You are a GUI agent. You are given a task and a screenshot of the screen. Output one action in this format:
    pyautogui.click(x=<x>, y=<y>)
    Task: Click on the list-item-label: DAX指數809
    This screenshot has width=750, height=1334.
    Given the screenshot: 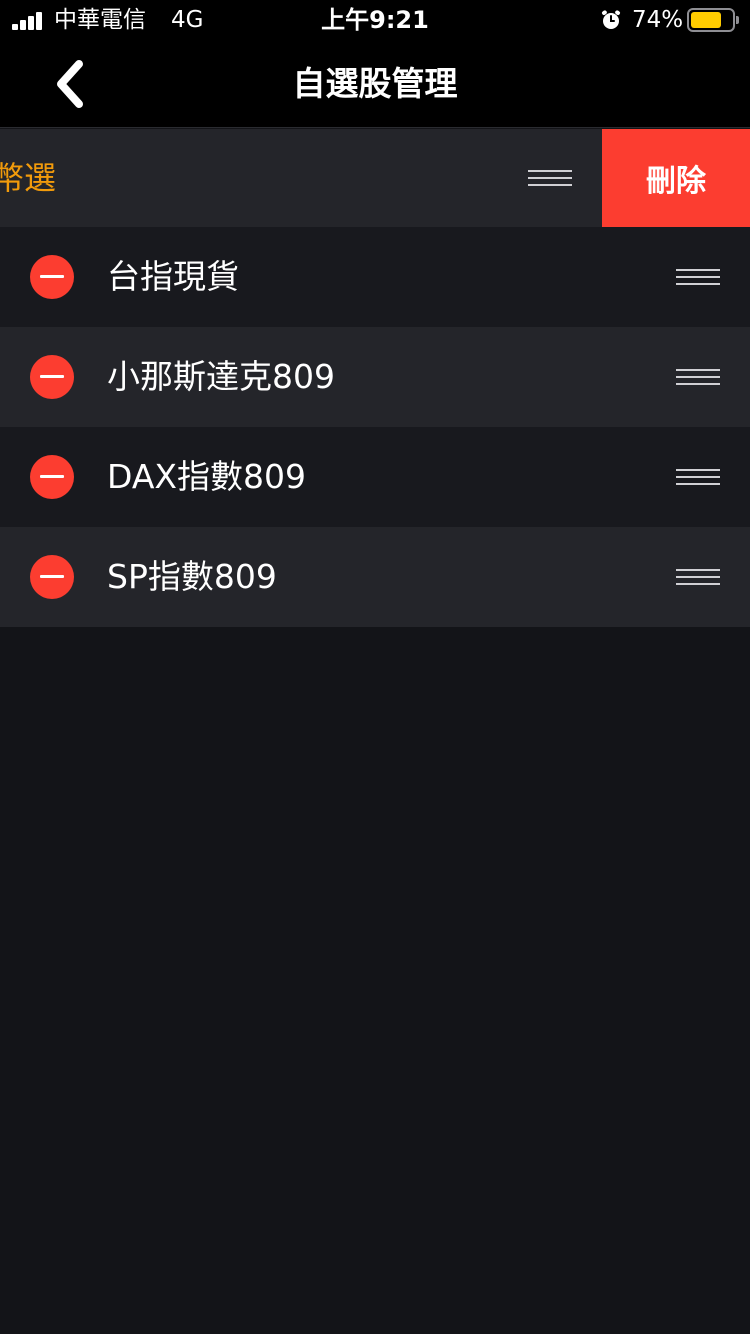 What is the action you would take?
    pyautogui.click(x=206, y=476)
    